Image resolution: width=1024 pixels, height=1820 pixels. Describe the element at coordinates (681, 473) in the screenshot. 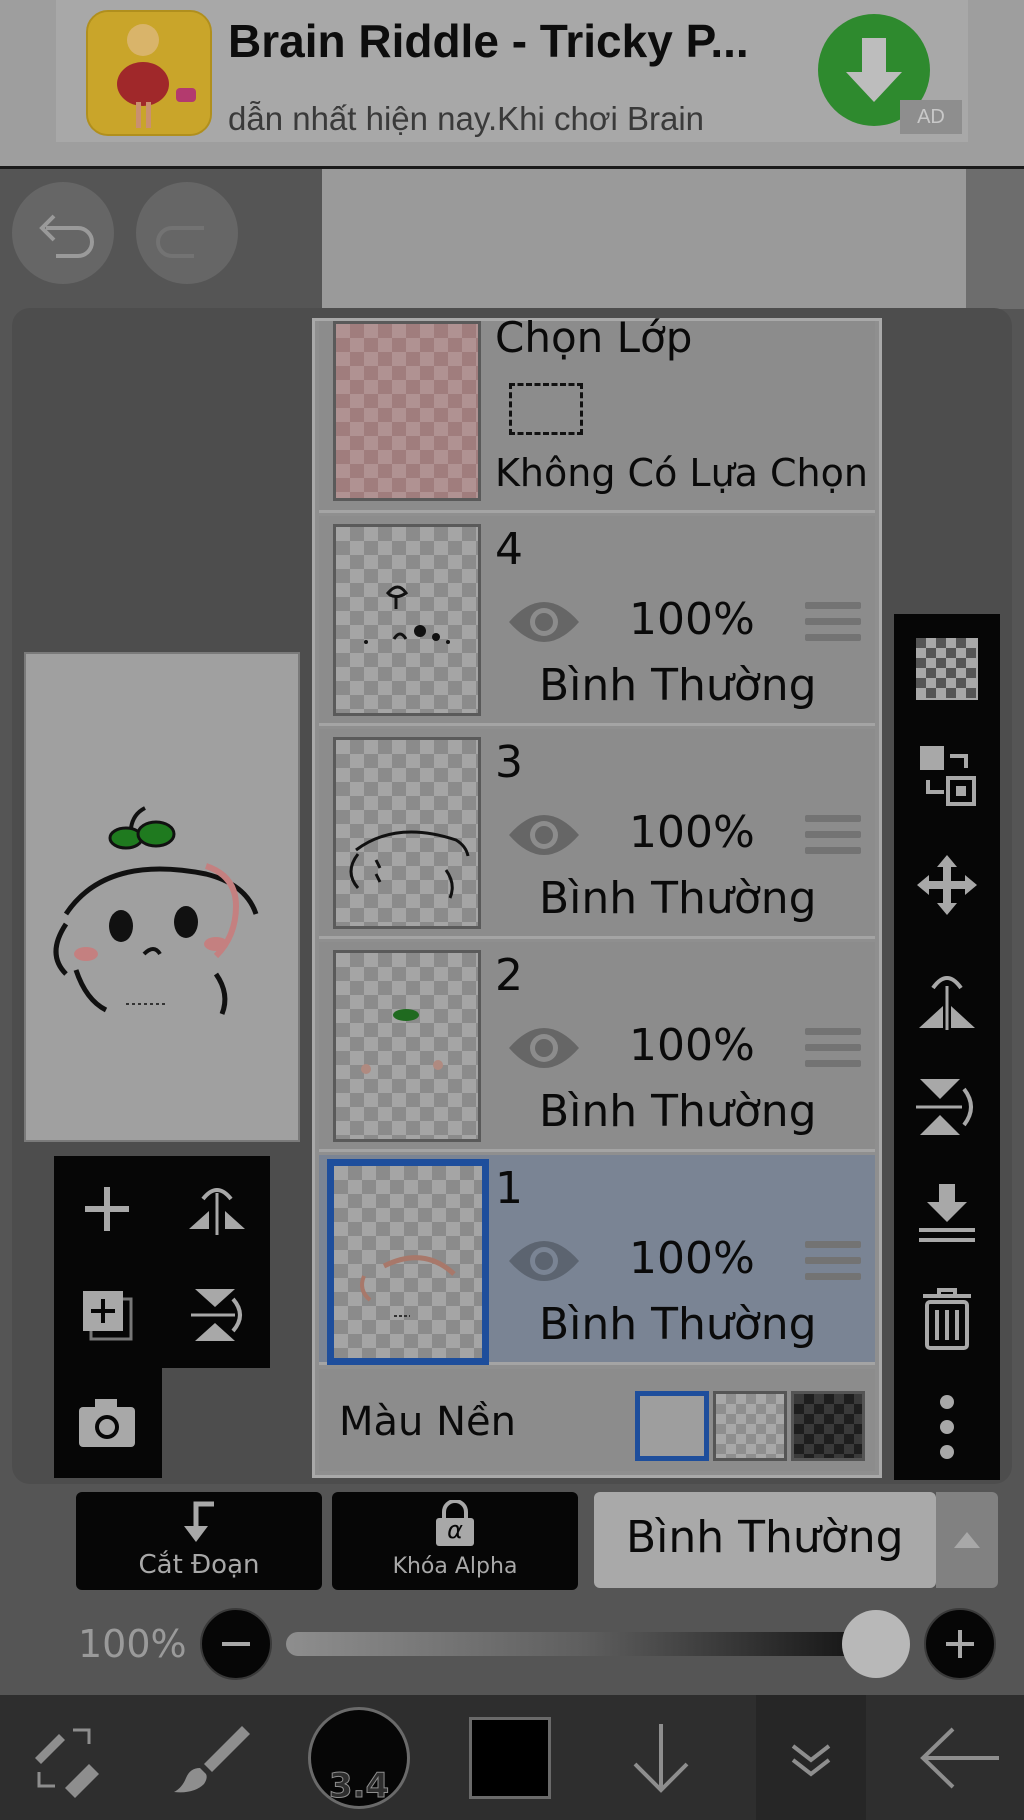

I see `selection-layer-status: Không Có Lựa Chọn` at that location.